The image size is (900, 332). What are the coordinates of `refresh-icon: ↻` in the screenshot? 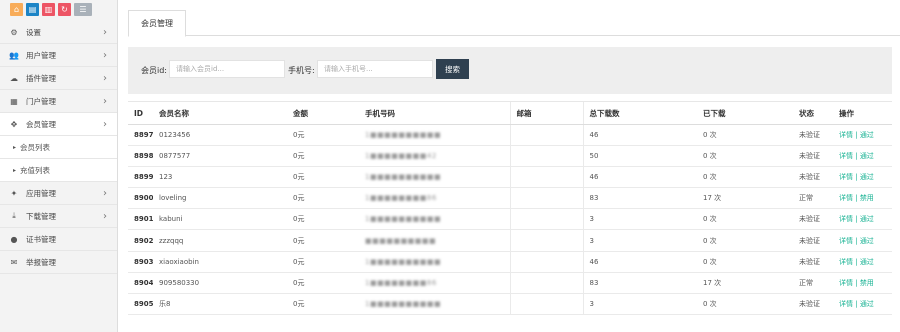 It's located at (64, 9).